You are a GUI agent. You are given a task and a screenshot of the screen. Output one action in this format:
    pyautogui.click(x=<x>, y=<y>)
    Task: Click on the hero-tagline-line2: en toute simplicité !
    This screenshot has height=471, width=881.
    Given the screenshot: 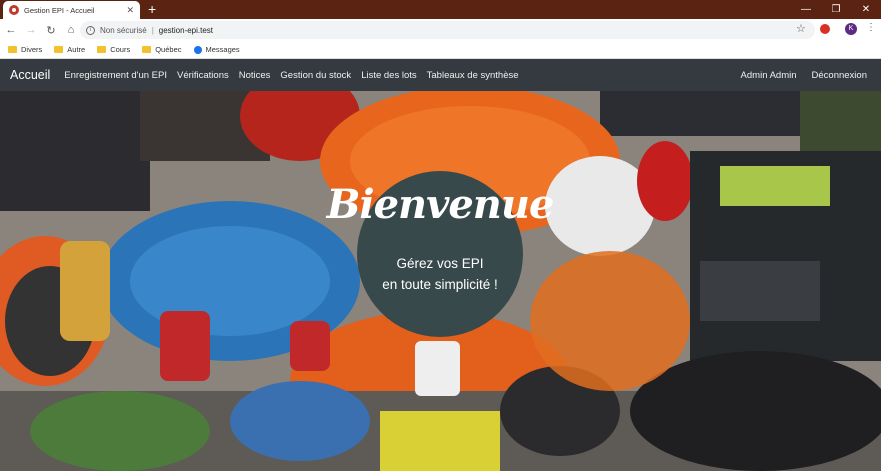 What is the action you would take?
    pyautogui.click(x=440, y=284)
    